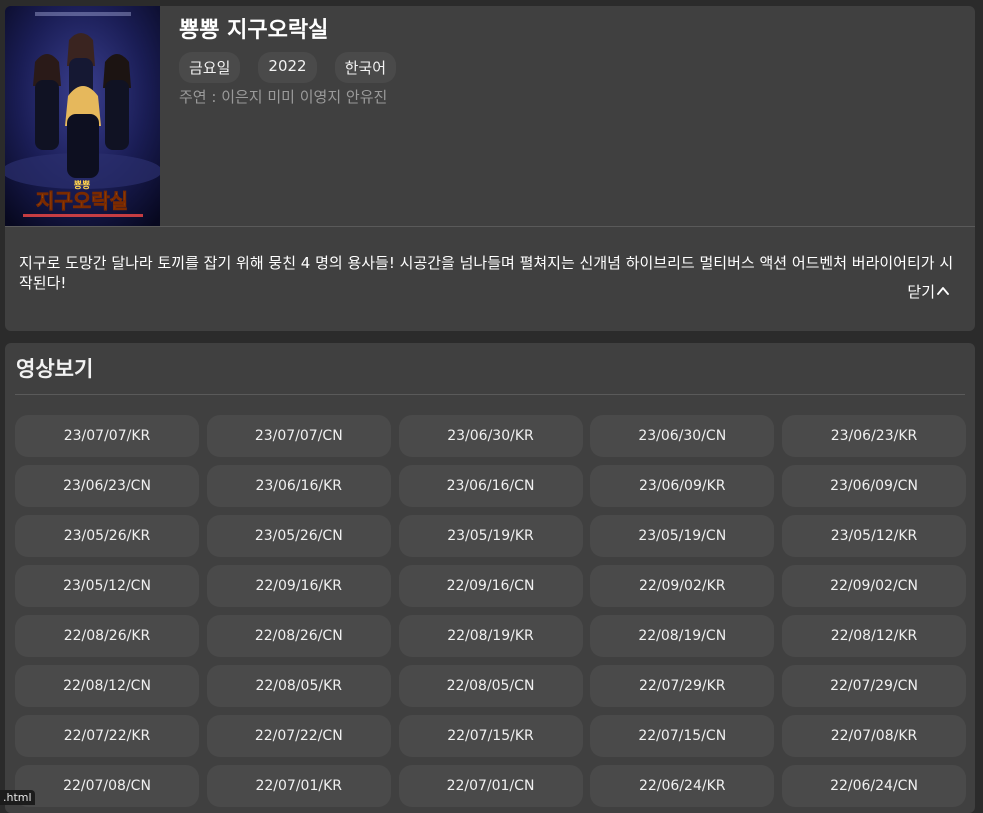 The image size is (983, 813). I want to click on episode-button: 23/06/23/KR, so click(874, 436).